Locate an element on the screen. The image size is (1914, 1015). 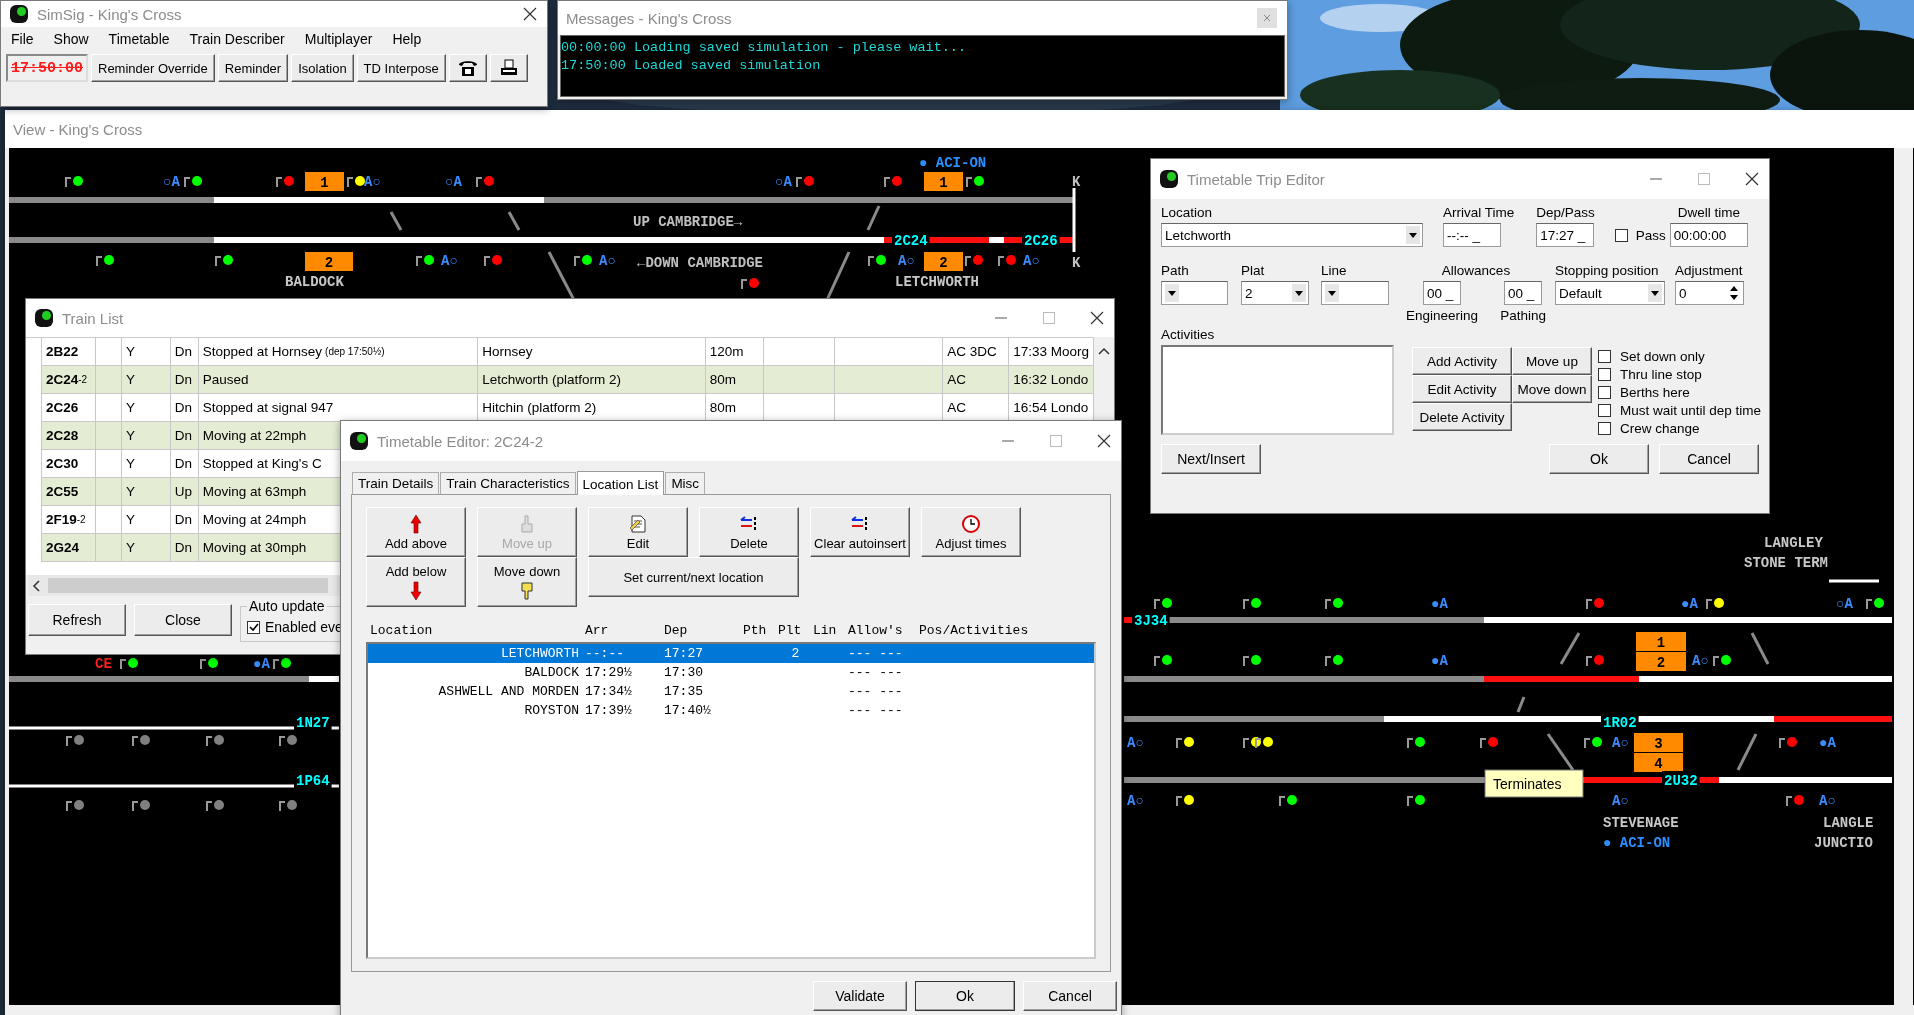
menu-item: Train Describer is located at coordinates (237, 39).